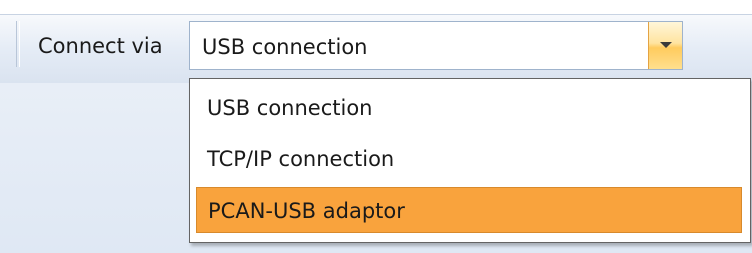  What do you see at coordinates (436, 45) in the screenshot?
I see `connection-combobox: USB connection` at bounding box center [436, 45].